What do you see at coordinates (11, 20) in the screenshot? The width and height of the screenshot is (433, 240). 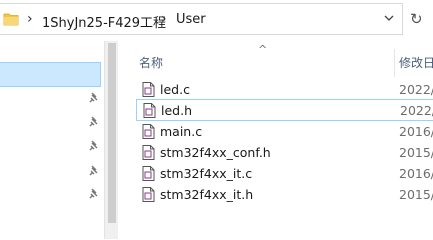 I see `folder-icon` at bounding box center [11, 20].